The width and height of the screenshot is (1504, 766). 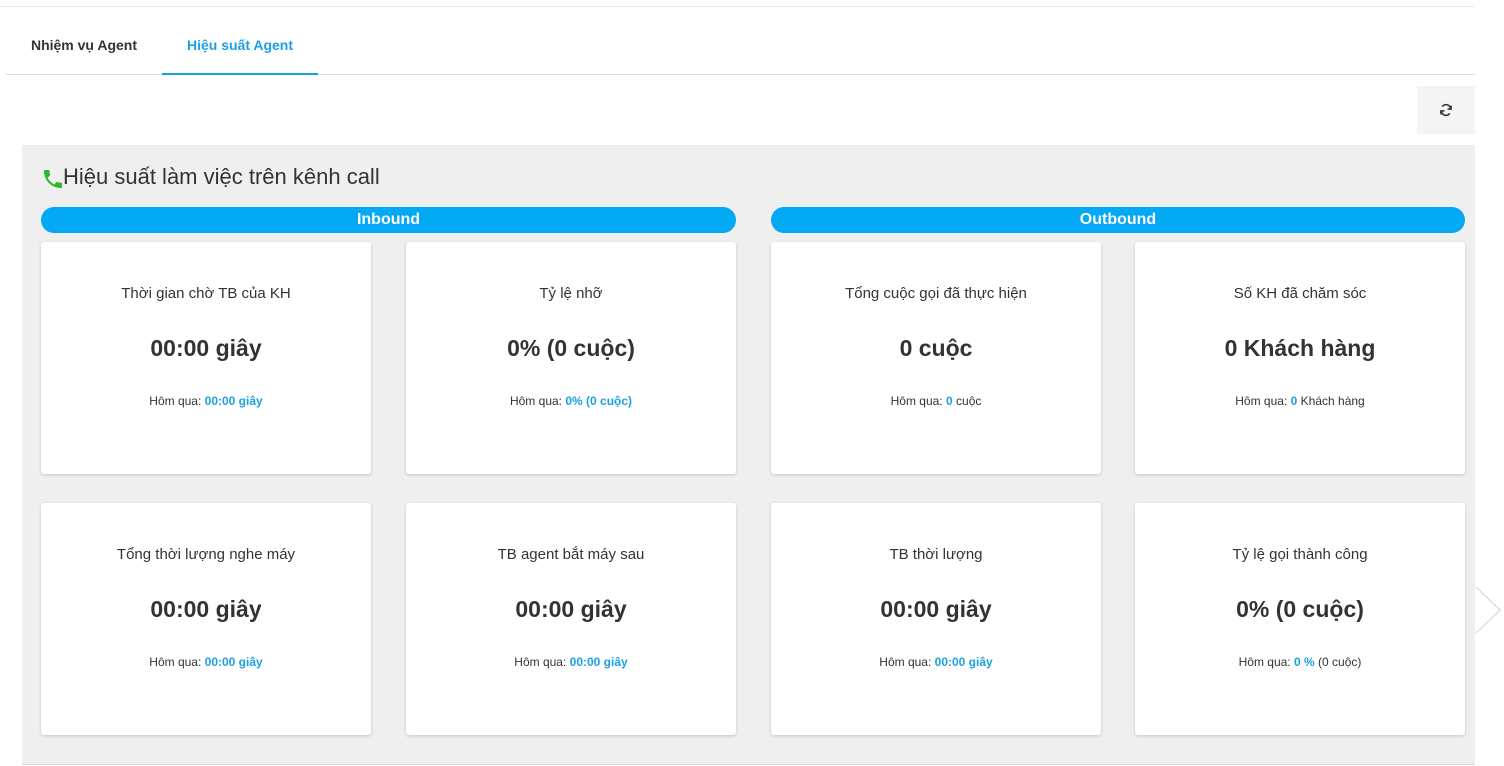 What do you see at coordinates (737, 3) in the screenshot?
I see `top-divider` at bounding box center [737, 3].